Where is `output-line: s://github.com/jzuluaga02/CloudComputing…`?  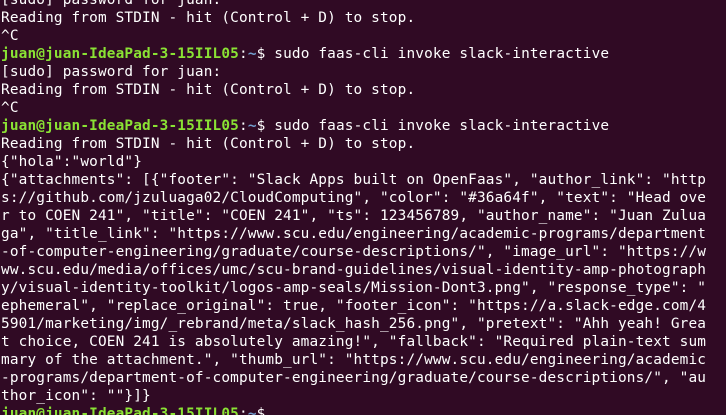 output-line: s://github.com/jzuluaga02/CloudComputing… is located at coordinates (353, 198).